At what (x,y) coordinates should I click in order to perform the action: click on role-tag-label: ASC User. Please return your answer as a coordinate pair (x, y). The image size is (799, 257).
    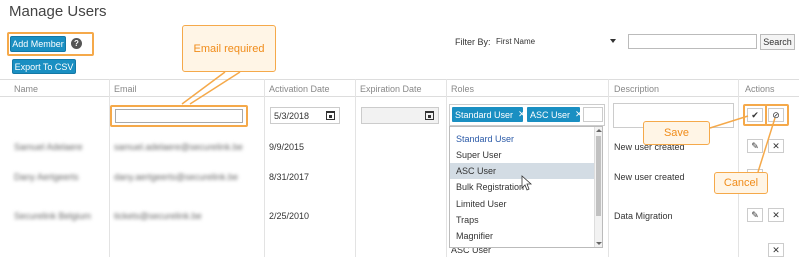
    Looking at the image, I should click on (550, 114).